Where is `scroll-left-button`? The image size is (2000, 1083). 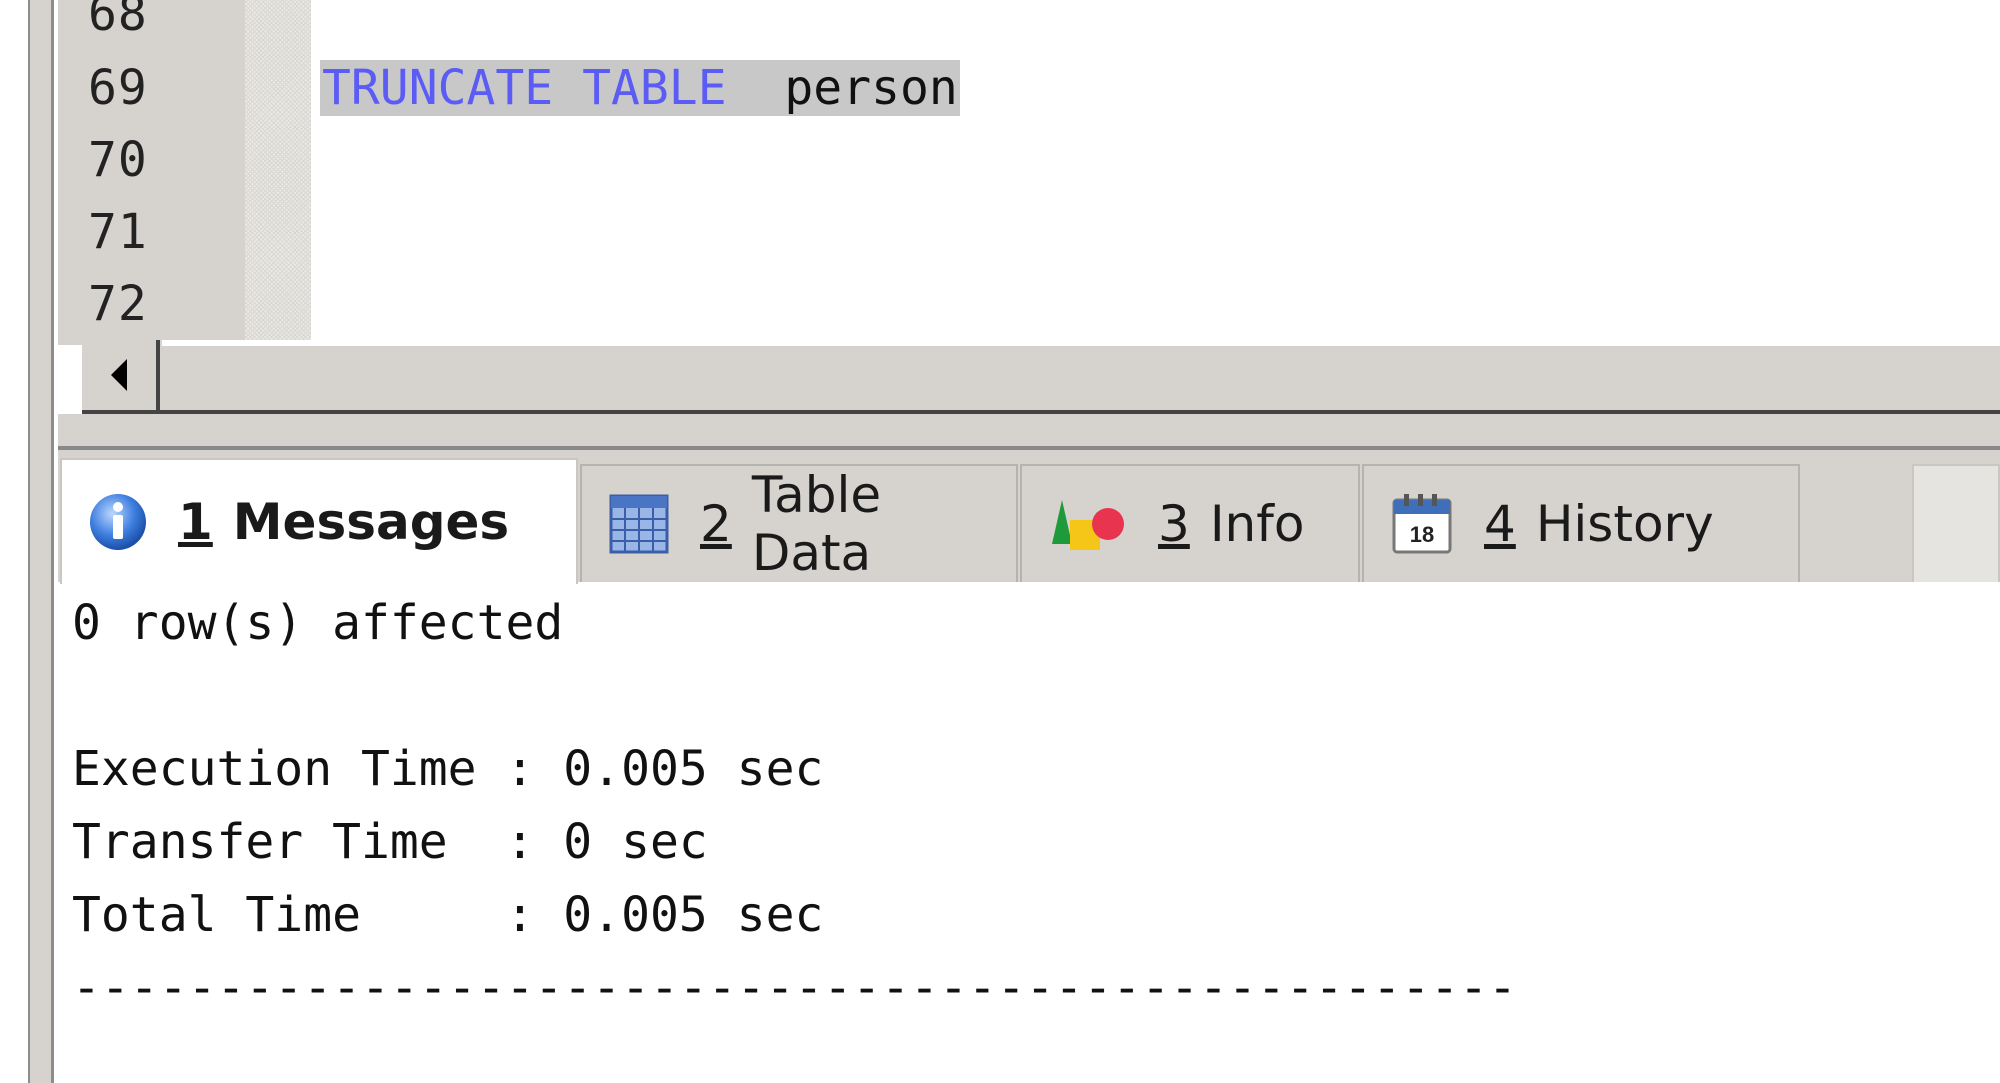 scroll-left-button is located at coordinates (121, 375).